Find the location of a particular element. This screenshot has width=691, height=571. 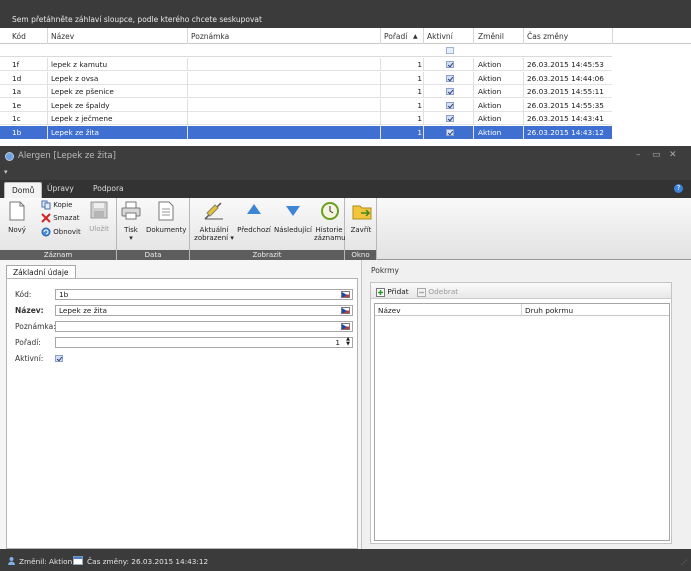

remove-icon is located at coordinates (421, 292).